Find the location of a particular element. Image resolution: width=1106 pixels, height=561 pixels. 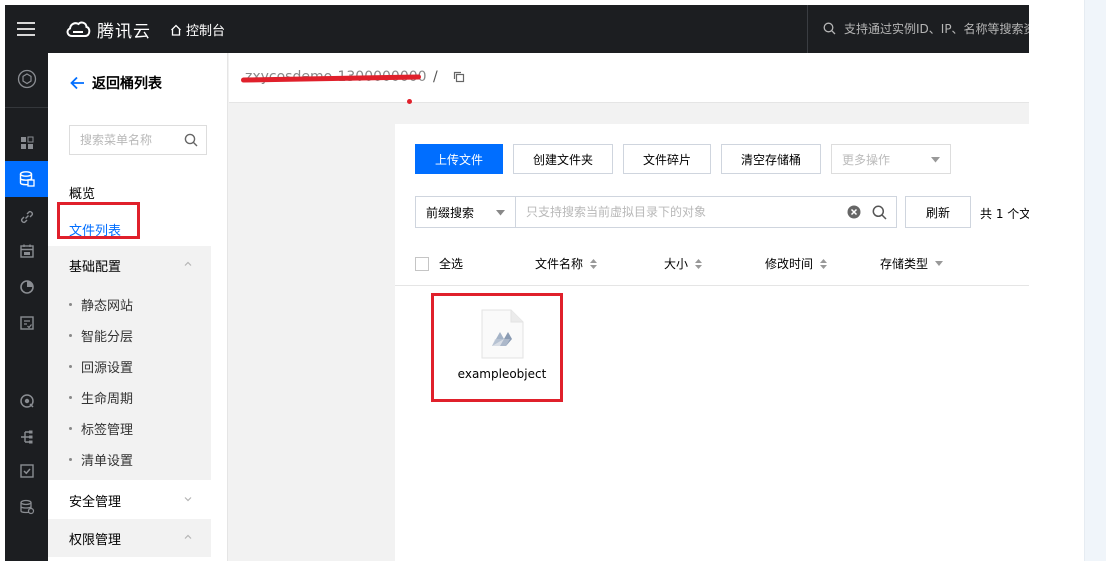

sidebar-item-tag-management: 标签管理 is located at coordinates (101, 428).